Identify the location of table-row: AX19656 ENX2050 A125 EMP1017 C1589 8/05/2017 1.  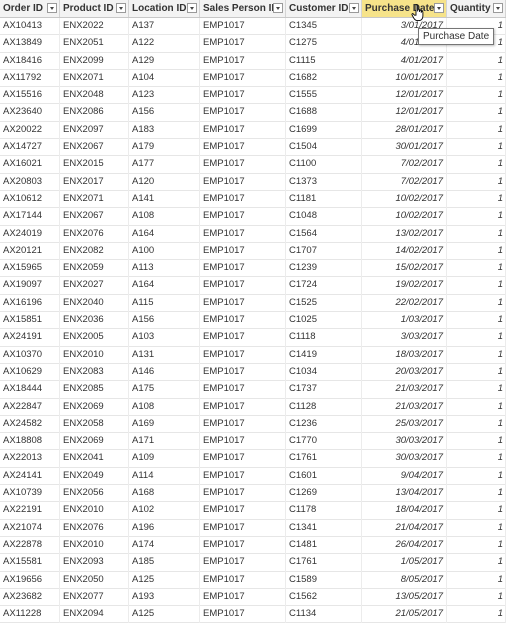
(253, 580).